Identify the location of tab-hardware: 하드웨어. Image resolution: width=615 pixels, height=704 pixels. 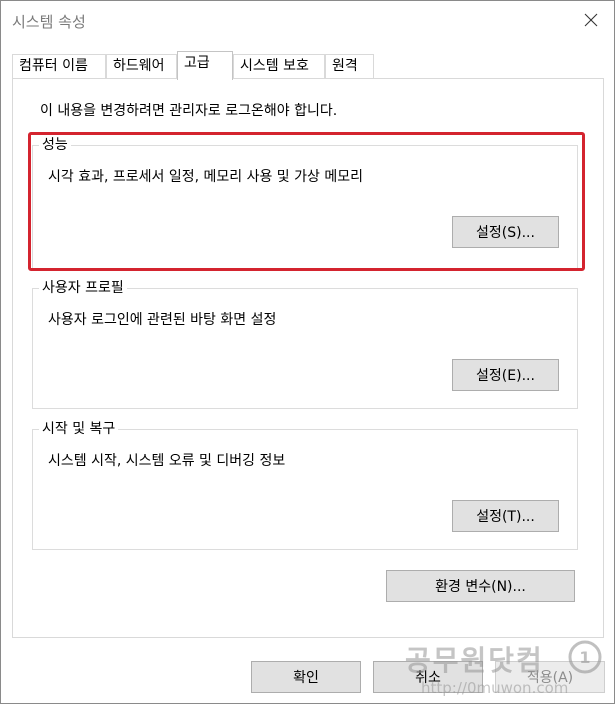
(141, 66).